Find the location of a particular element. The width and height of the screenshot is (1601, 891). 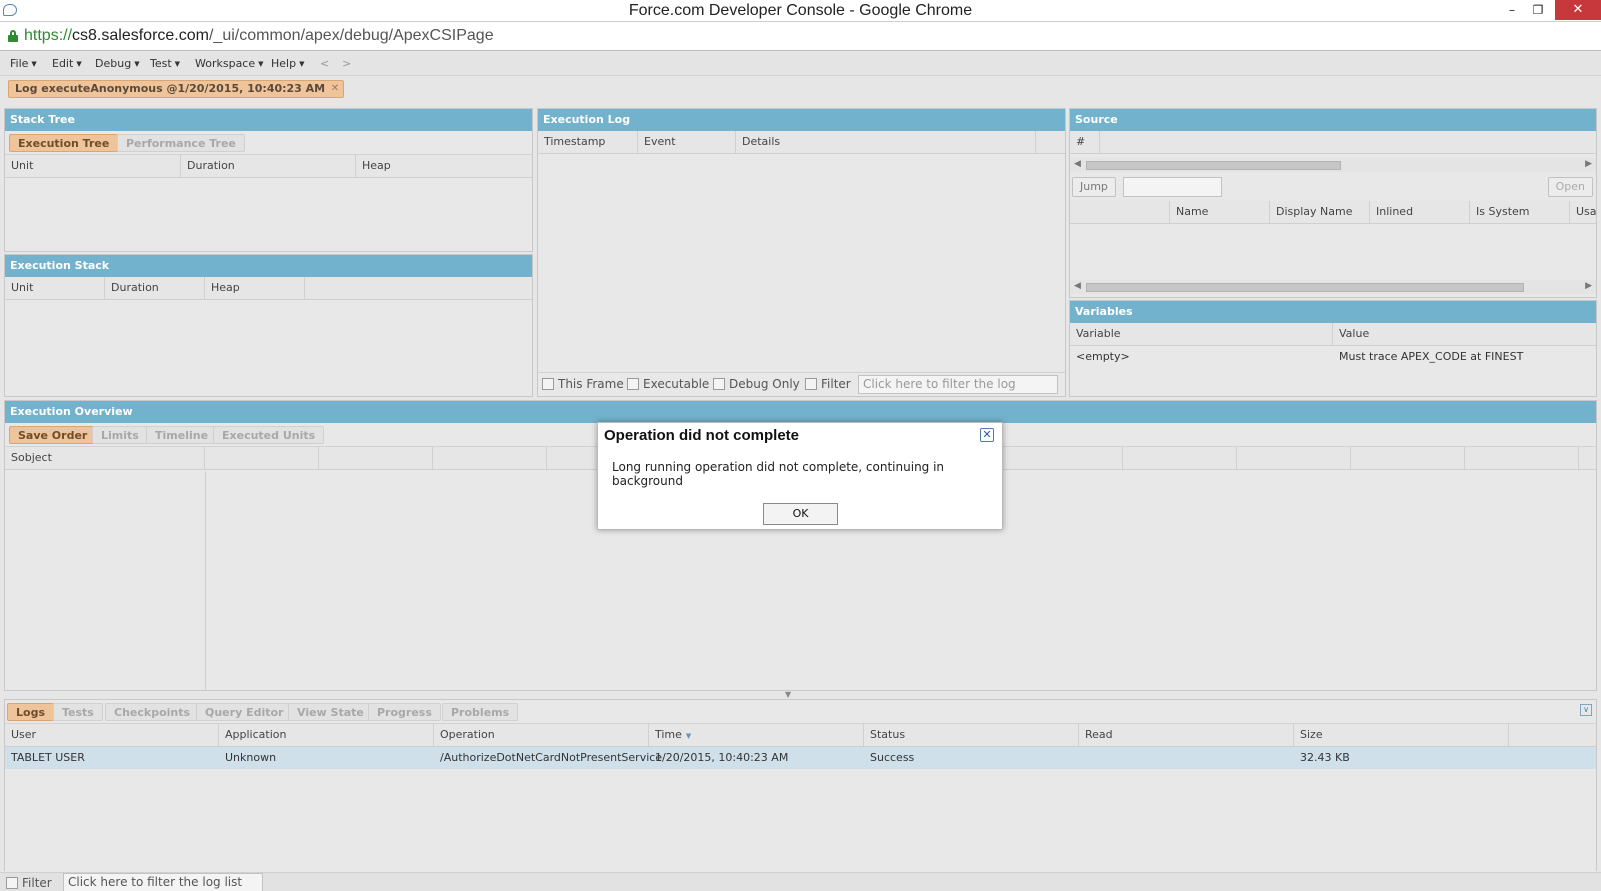

close-icon: ✕ is located at coordinates (987, 435).